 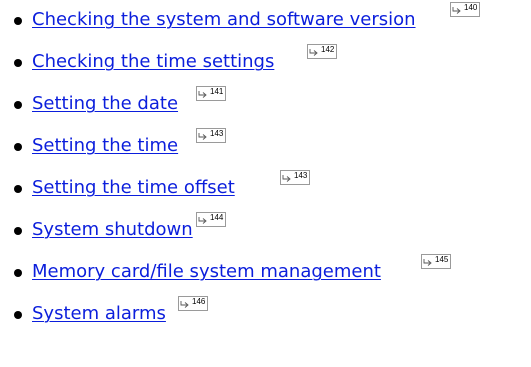 What do you see at coordinates (133, 188) in the screenshot?
I see `link-time-offset: Setting the time offset` at bounding box center [133, 188].